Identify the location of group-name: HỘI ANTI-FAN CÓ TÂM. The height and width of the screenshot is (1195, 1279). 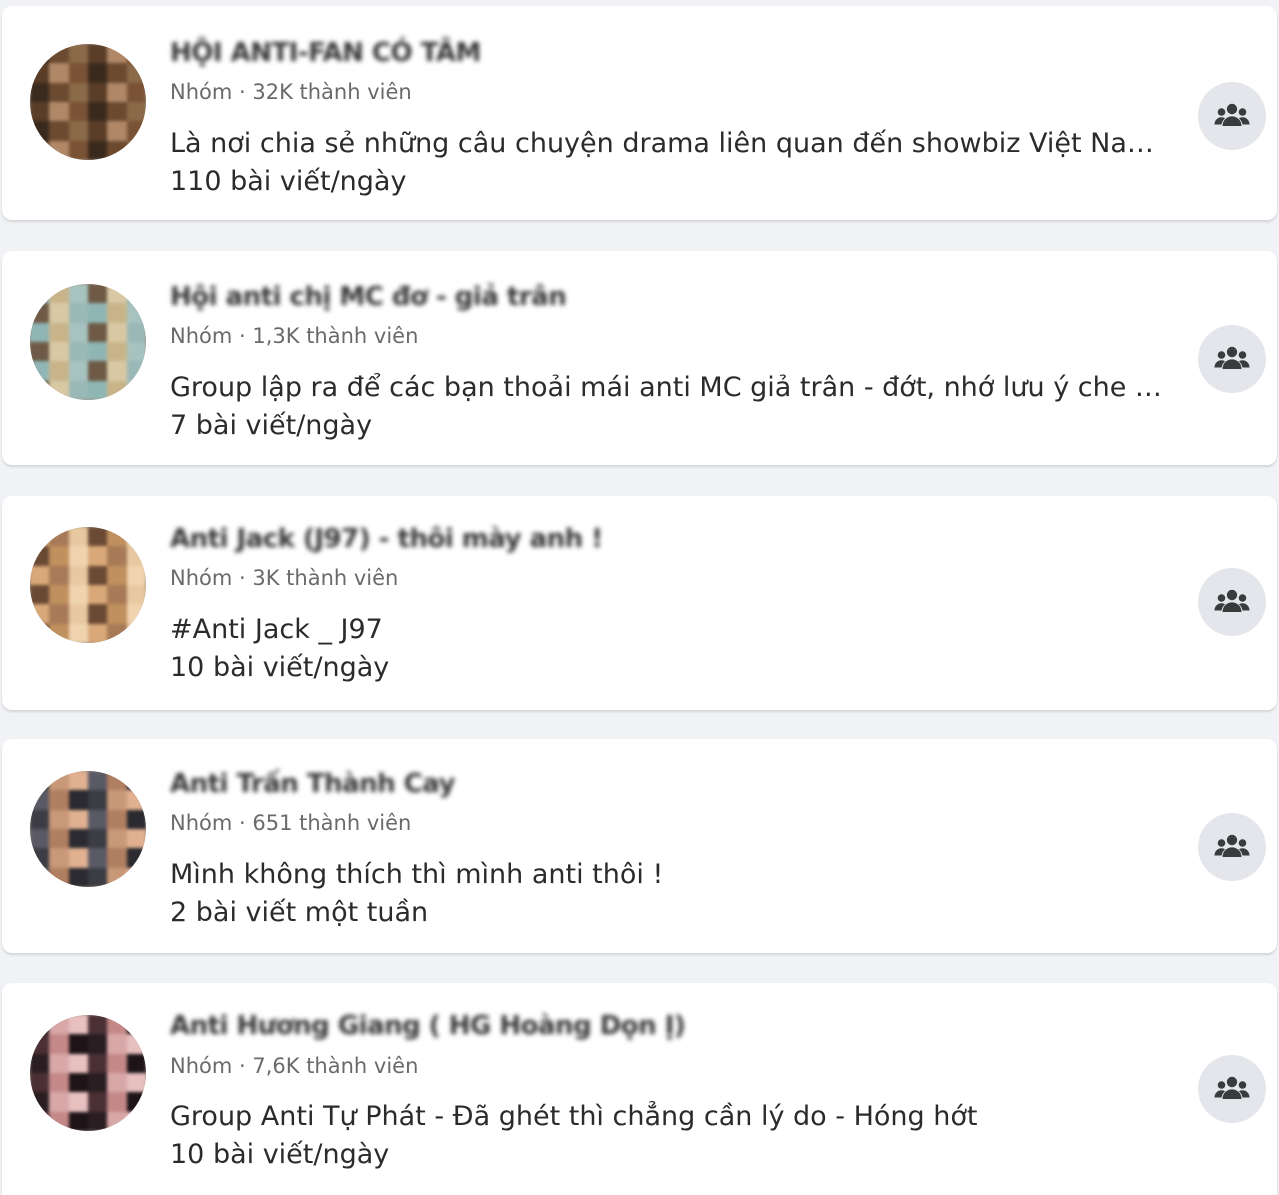
(325, 53).